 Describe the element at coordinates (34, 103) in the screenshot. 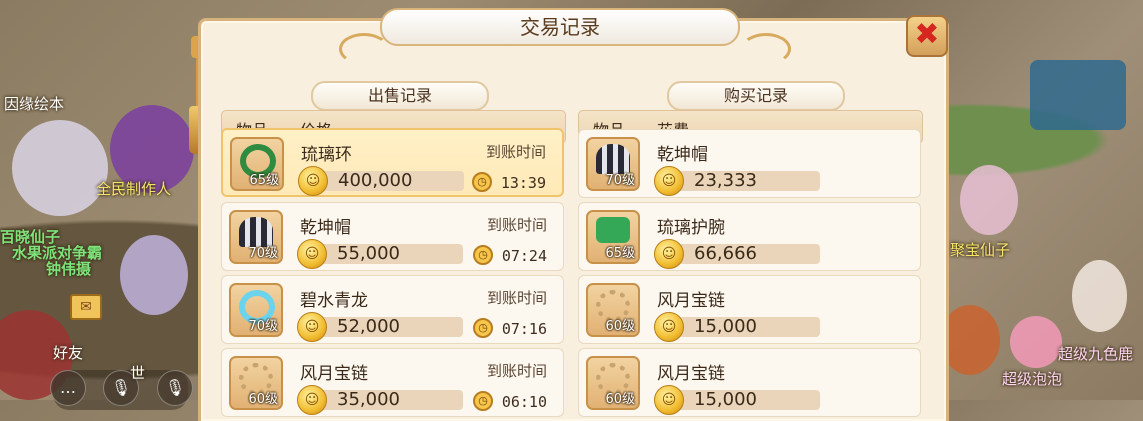

I see `scene-label: 因缘绘本` at that location.